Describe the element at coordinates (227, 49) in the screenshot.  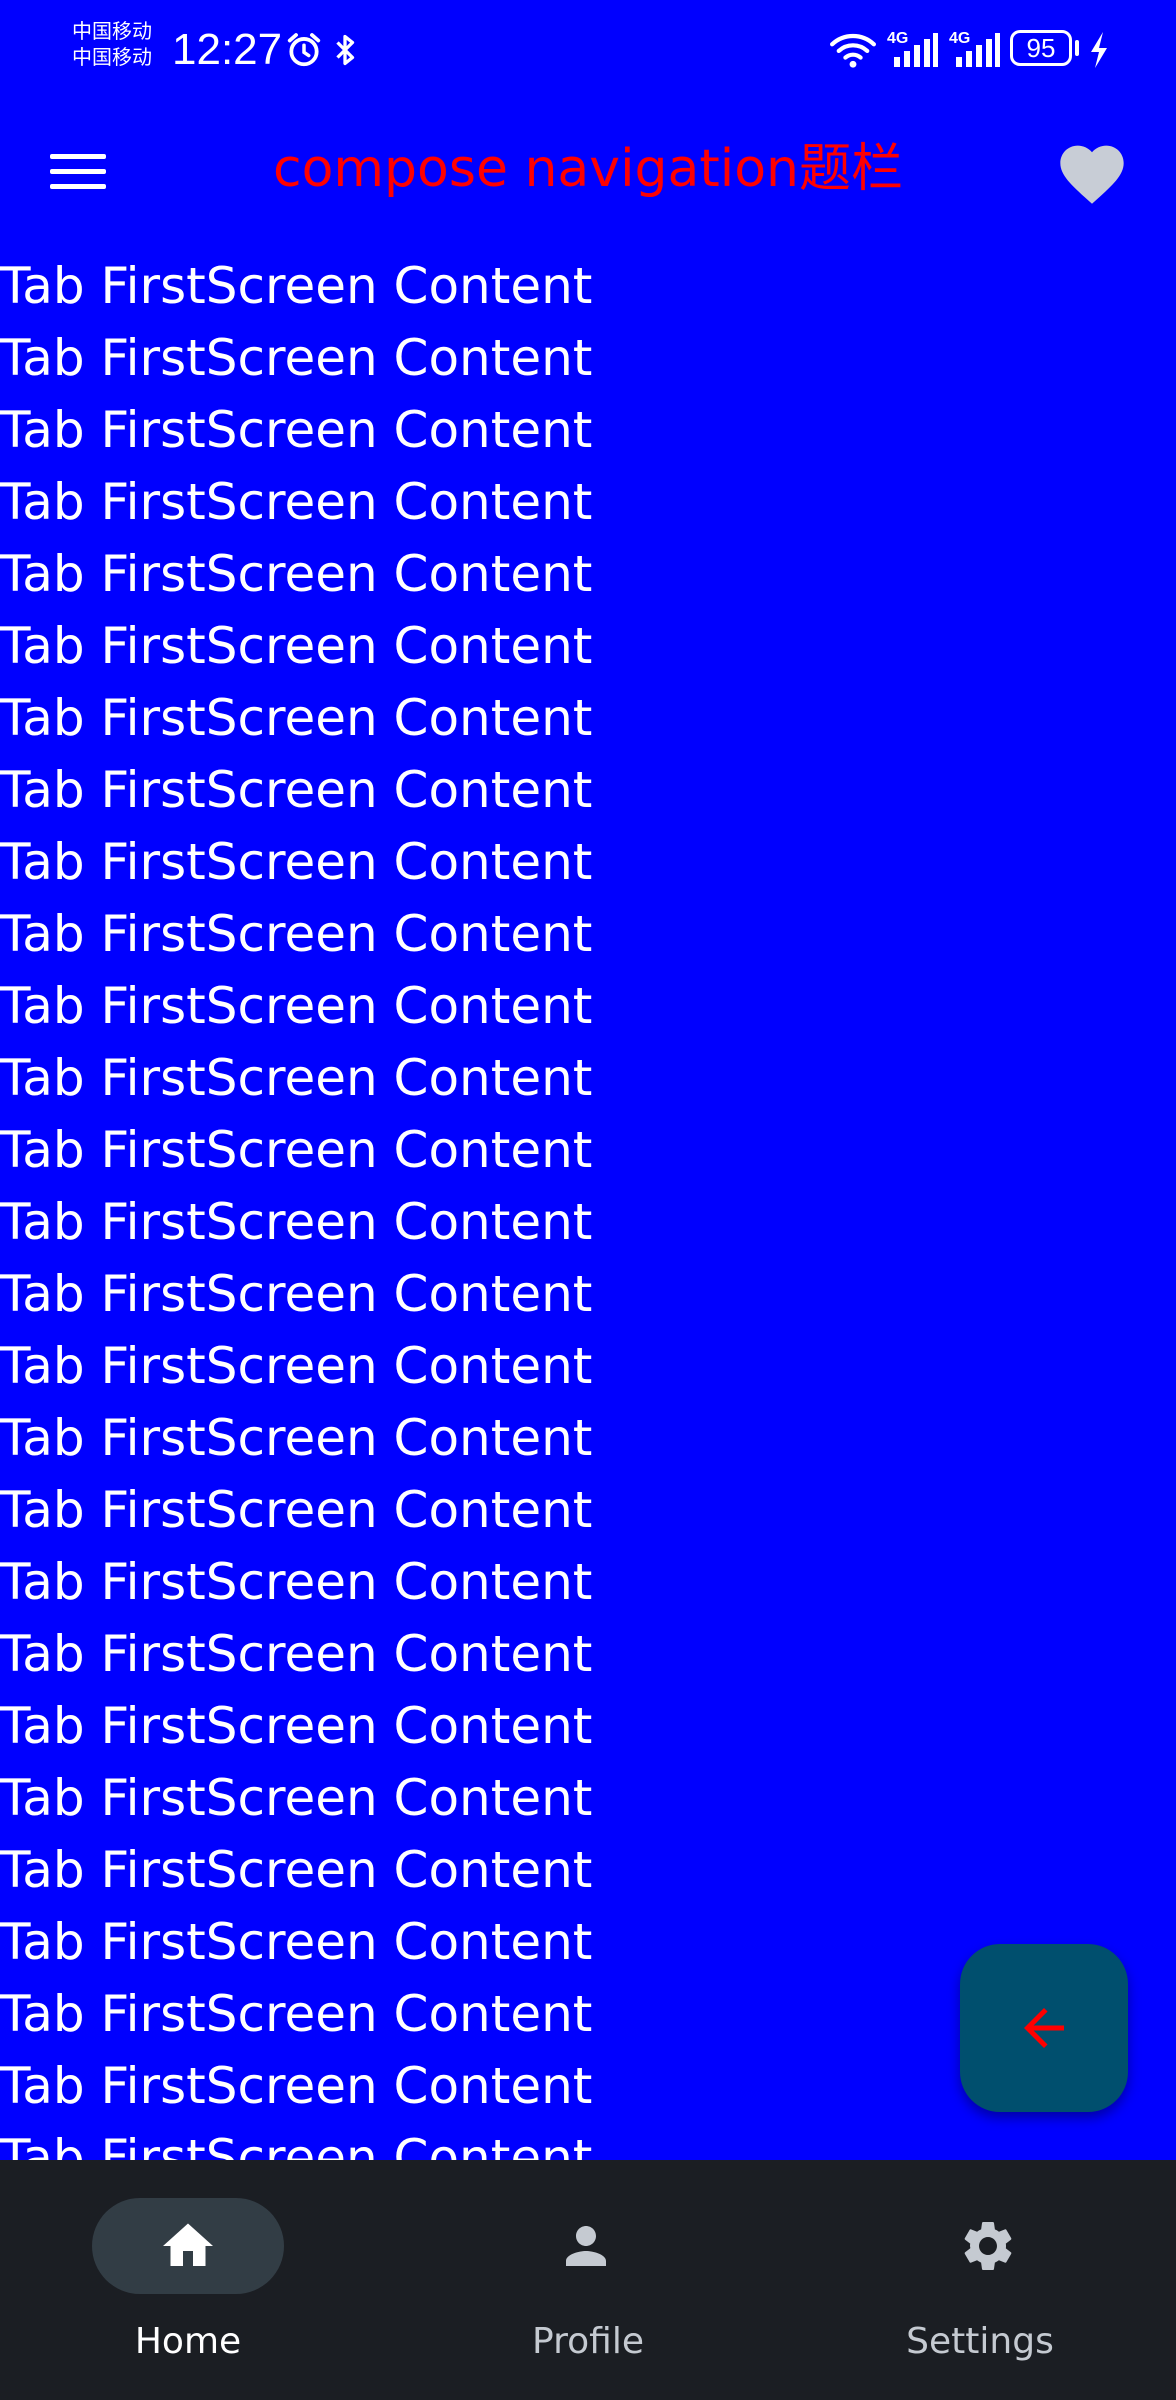
I see `status-time: 12:27` at that location.